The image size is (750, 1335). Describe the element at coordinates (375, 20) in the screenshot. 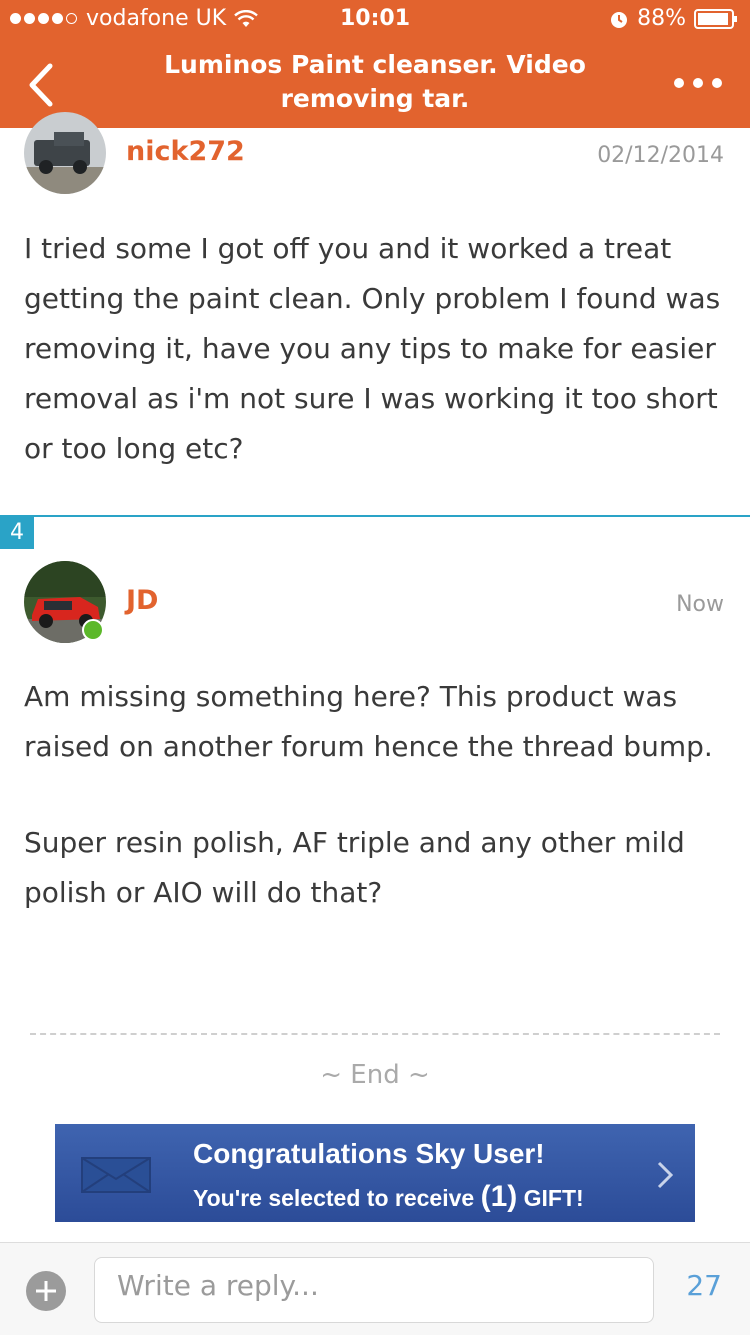

I see `status-bar: vodafone UK 10:01 88%` at that location.